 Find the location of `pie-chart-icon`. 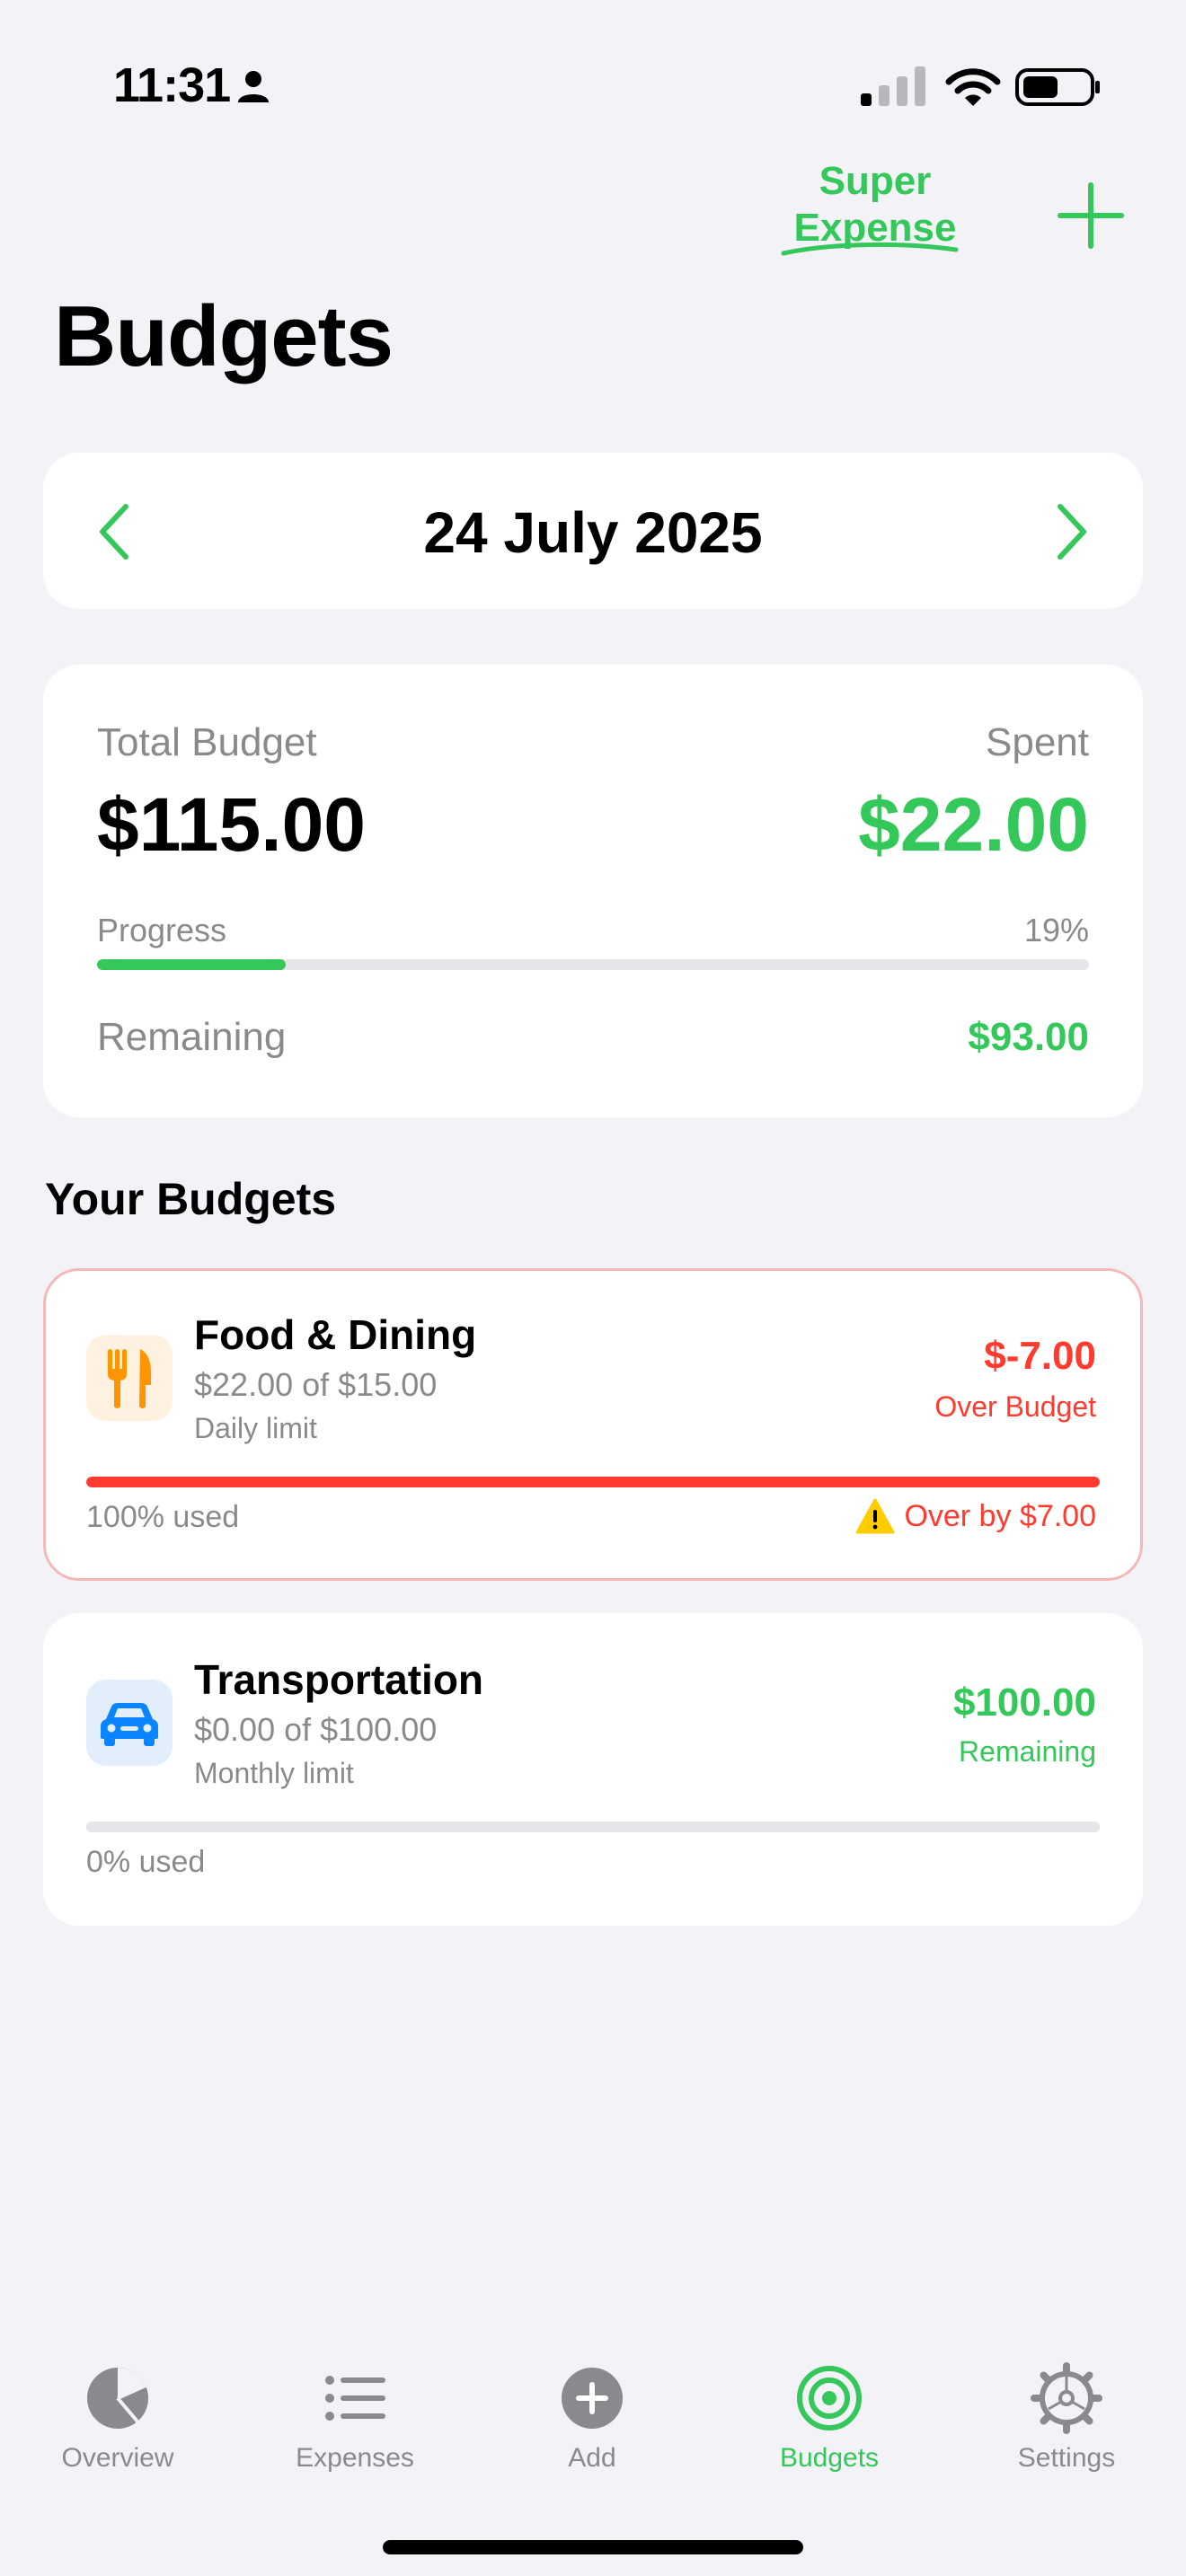

pie-chart-icon is located at coordinates (117, 2398).